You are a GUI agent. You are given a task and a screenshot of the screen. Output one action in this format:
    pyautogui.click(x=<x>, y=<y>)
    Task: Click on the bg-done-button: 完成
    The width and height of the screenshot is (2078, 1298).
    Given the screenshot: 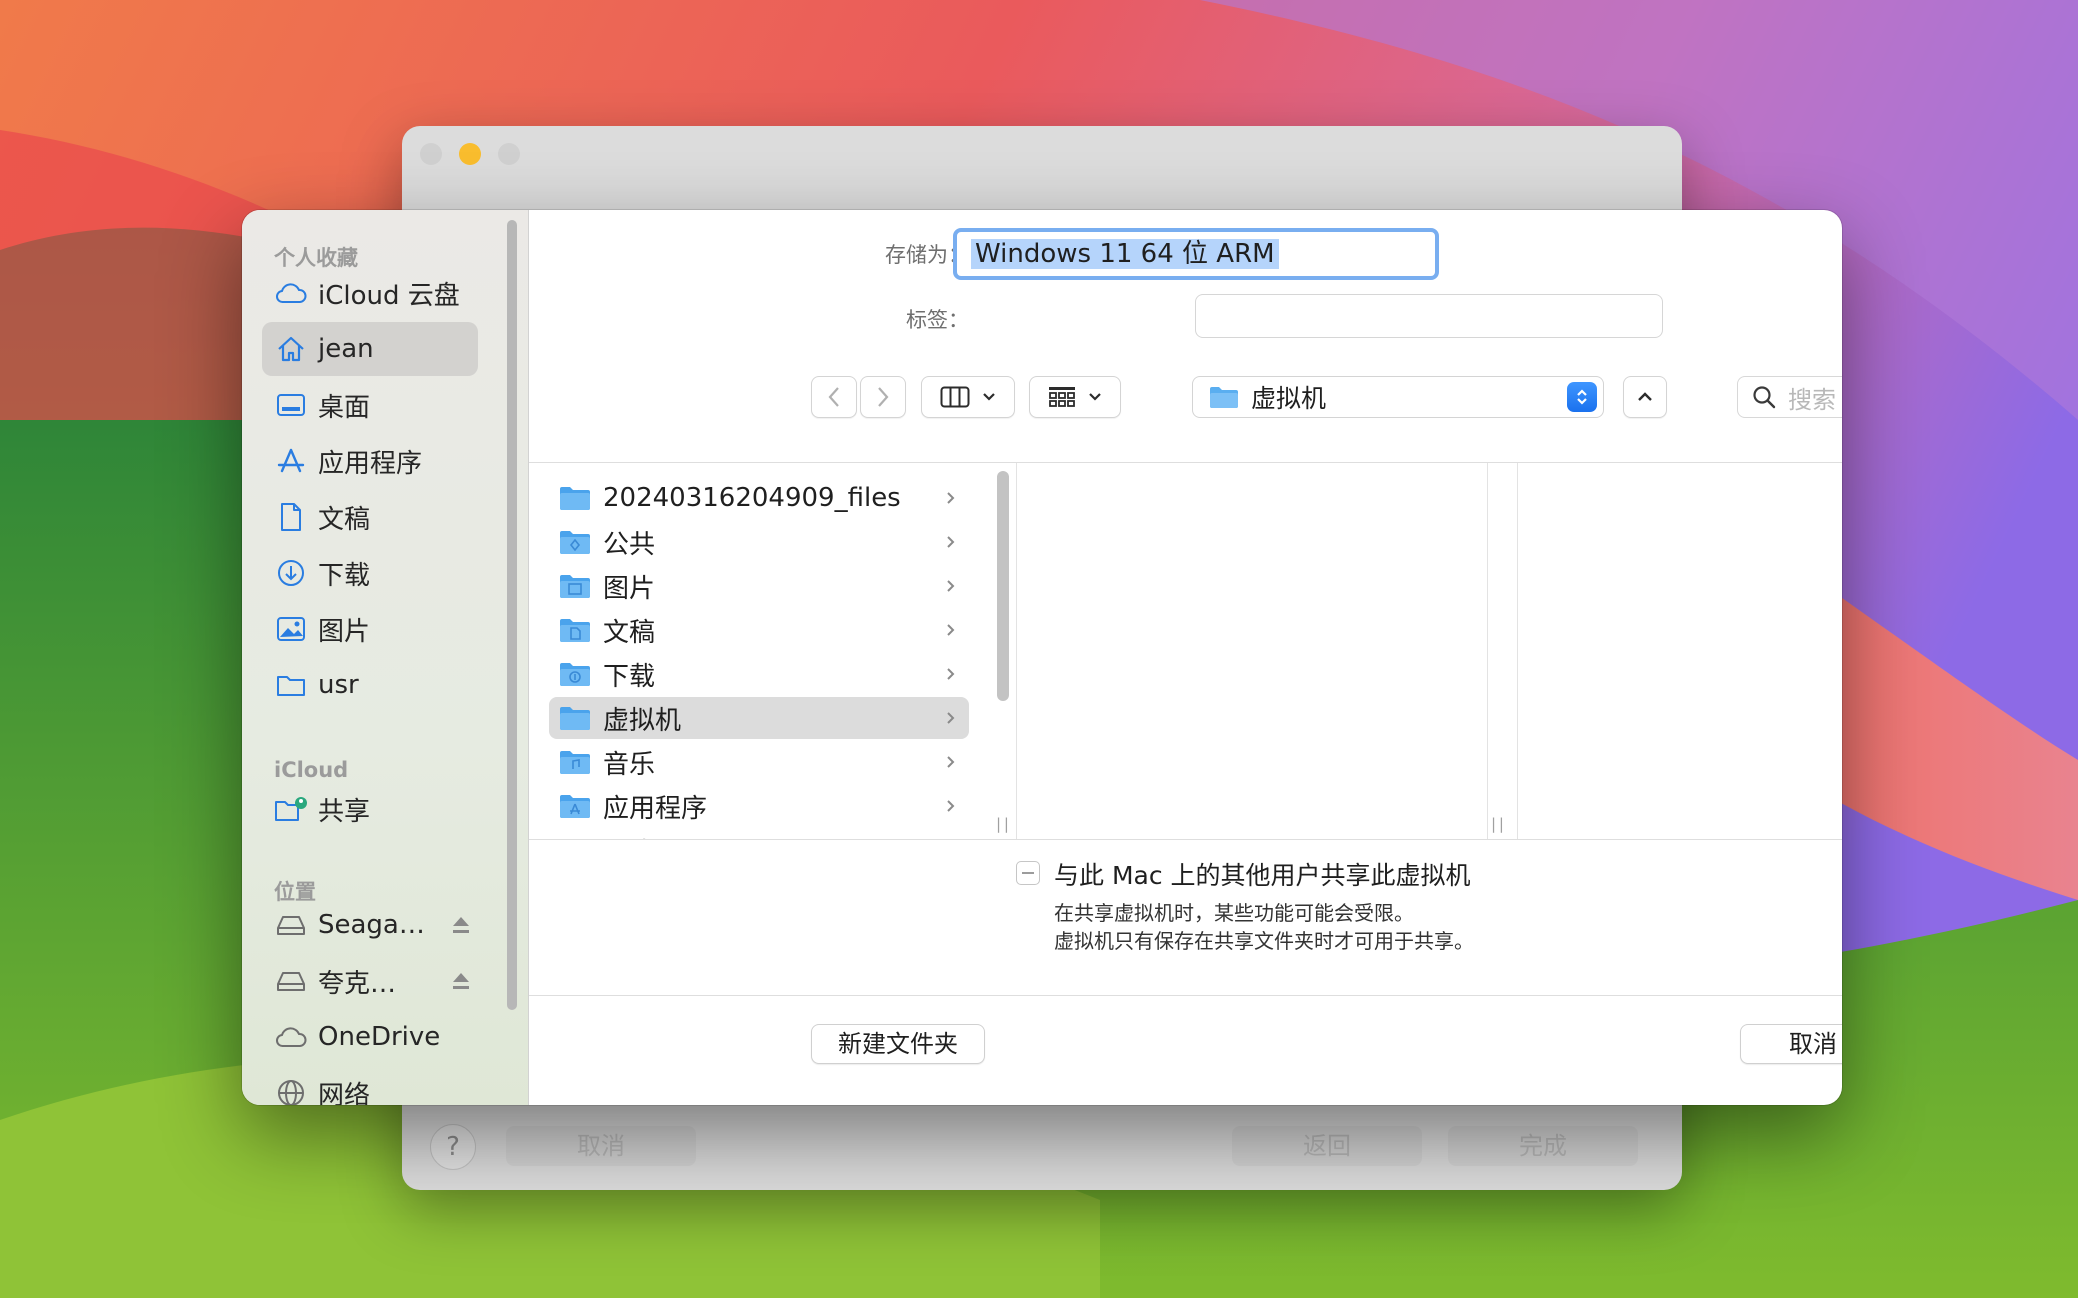 What is the action you would take?
    pyautogui.click(x=1543, y=1146)
    